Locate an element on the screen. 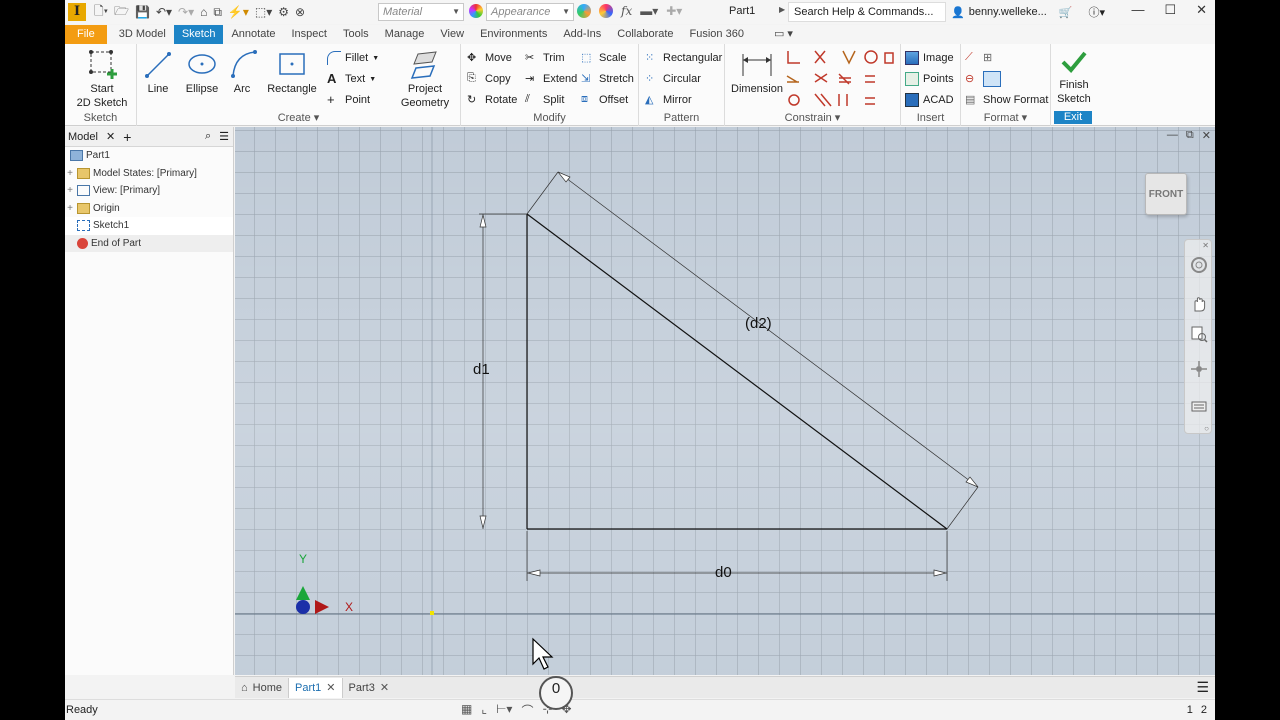  constrain-panel-label: Constrain ▾ is located at coordinates (812, 117).